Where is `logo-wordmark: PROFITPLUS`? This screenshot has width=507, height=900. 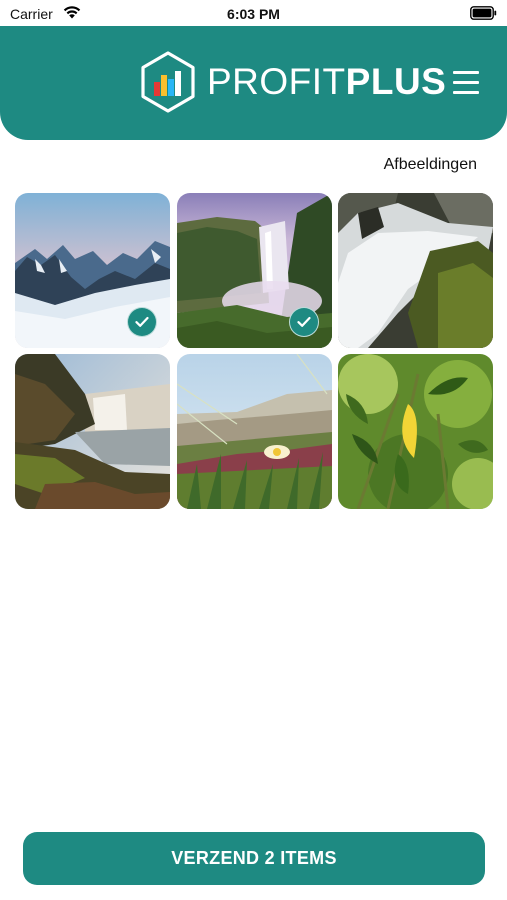
logo-wordmark: PROFITPLUS is located at coordinates (326, 82).